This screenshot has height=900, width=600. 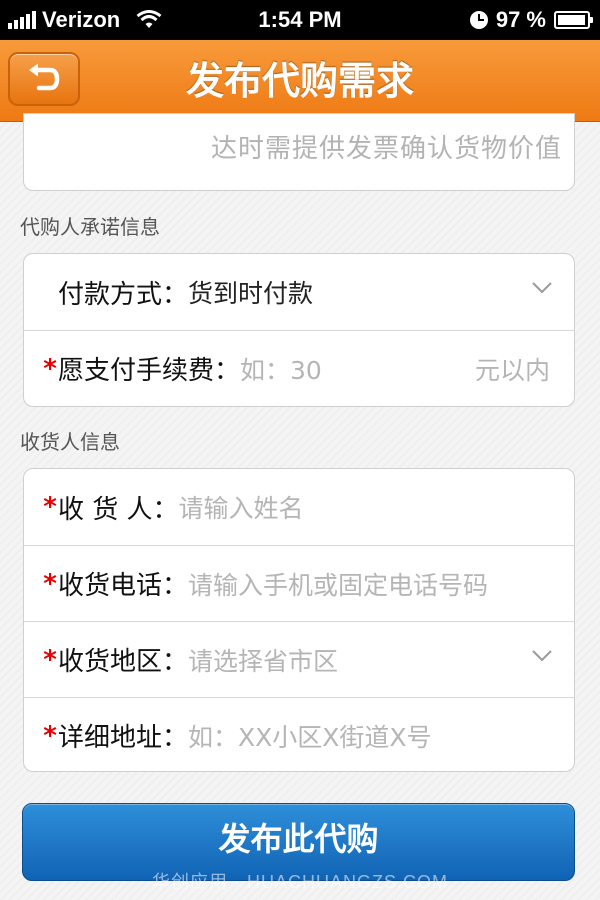 I want to click on section-label-receiver: 收货人信息, so click(x=70, y=442).